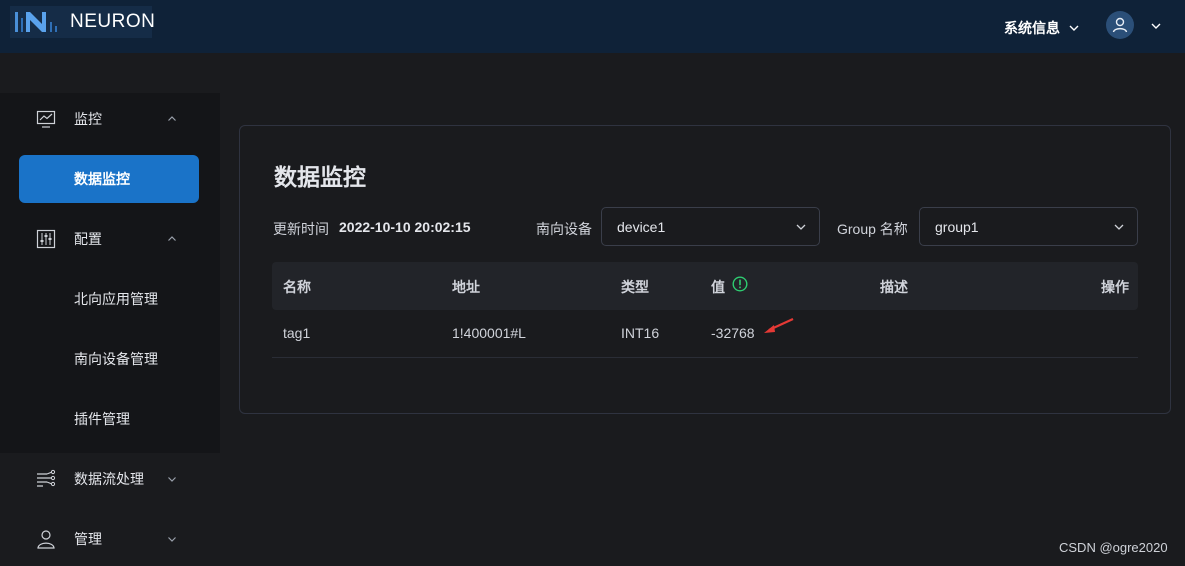 This screenshot has height=566, width=1185. I want to click on sidebar-item-plugin: 插件管理, so click(110, 419).